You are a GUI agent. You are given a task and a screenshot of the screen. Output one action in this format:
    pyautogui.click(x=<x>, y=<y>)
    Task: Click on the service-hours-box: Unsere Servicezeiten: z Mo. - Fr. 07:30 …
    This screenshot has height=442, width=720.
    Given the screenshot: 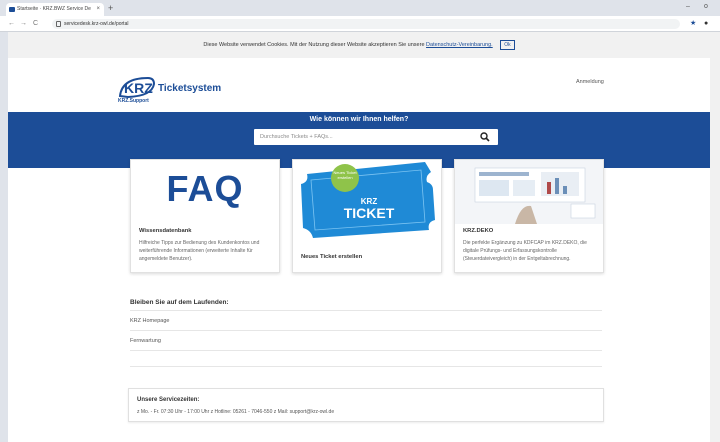 What is the action you would take?
    pyautogui.click(x=366, y=405)
    